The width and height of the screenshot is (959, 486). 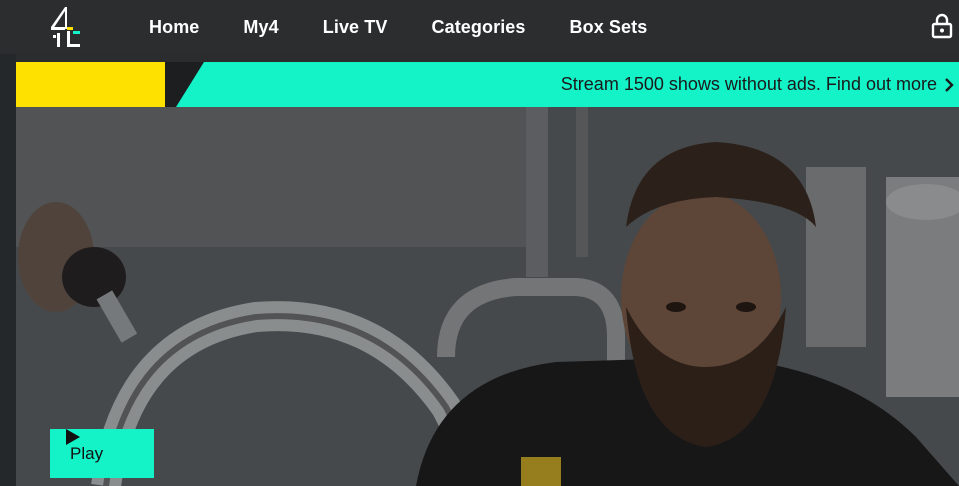 I want to click on nav-item-home: Home, so click(x=174, y=27).